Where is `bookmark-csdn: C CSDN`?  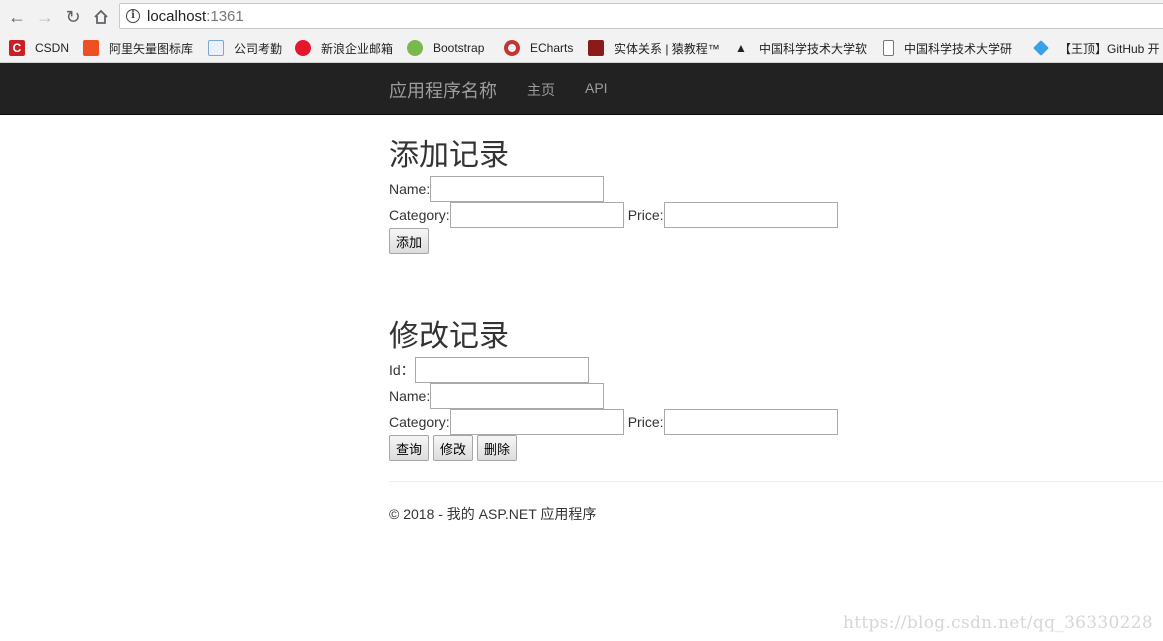 bookmark-csdn: C CSDN is located at coordinates (39, 48).